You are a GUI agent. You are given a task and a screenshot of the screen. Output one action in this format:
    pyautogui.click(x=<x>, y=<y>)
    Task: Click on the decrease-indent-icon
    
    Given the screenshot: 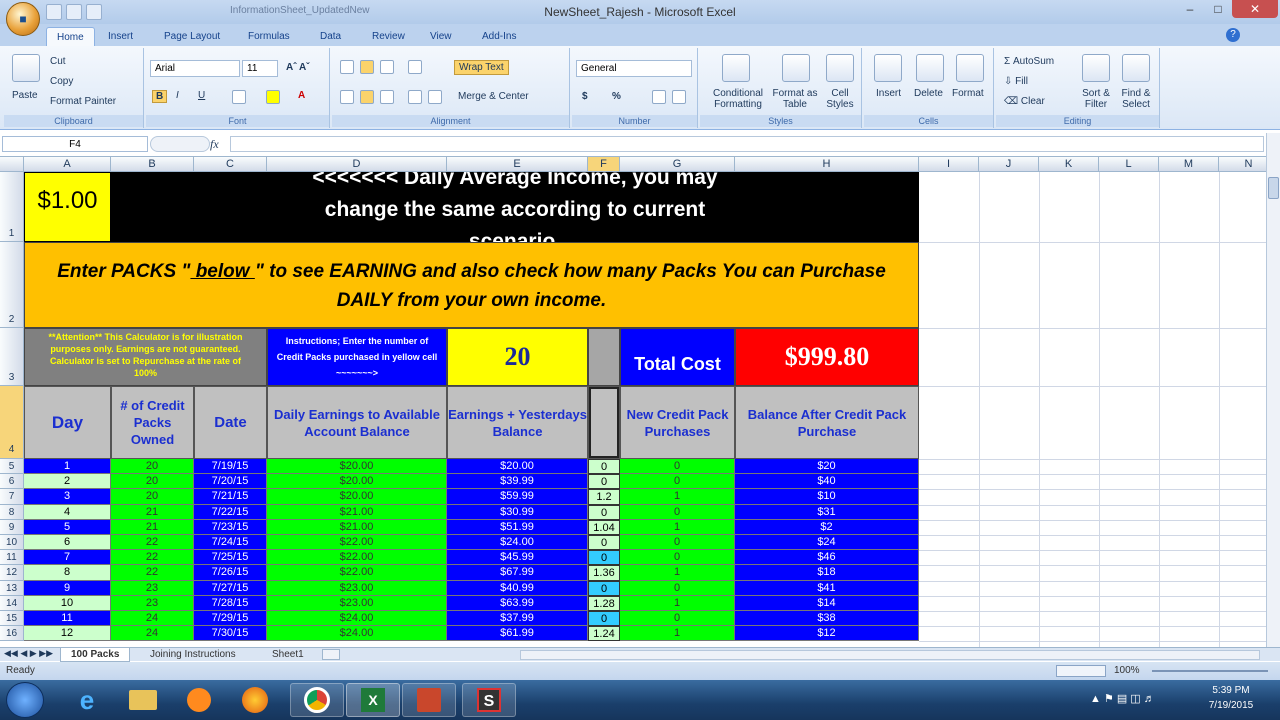 What is the action you would take?
    pyautogui.click(x=415, y=97)
    